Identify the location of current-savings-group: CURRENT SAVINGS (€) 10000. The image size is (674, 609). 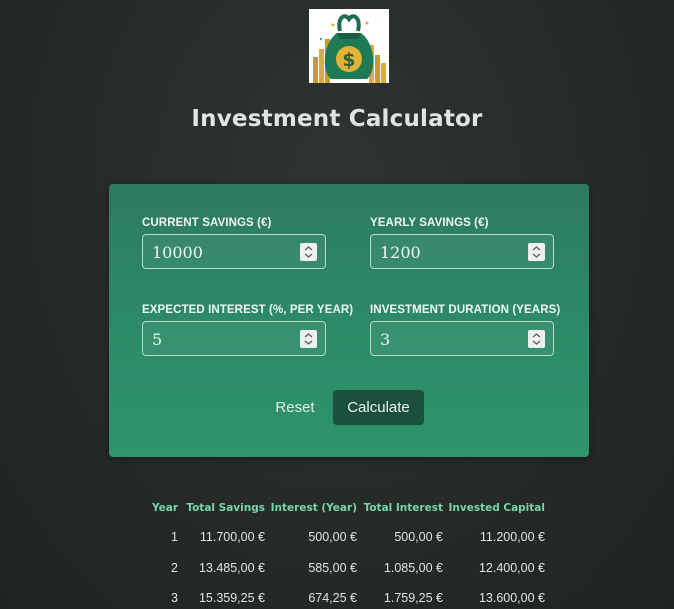
(235, 243).